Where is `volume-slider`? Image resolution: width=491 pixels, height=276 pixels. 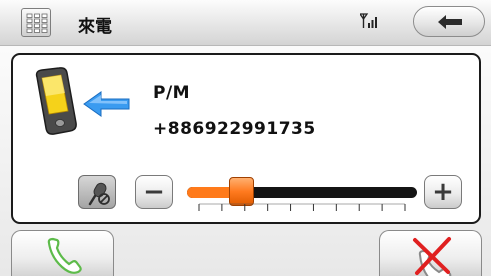 volume-slider is located at coordinates (303, 193).